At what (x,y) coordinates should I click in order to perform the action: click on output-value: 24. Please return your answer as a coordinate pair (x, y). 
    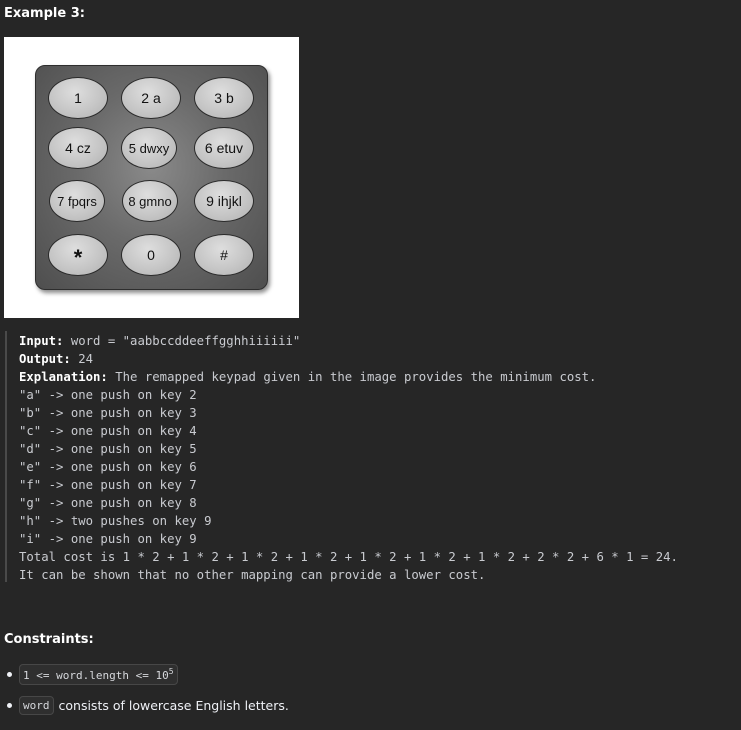
    Looking at the image, I should click on (82, 359).